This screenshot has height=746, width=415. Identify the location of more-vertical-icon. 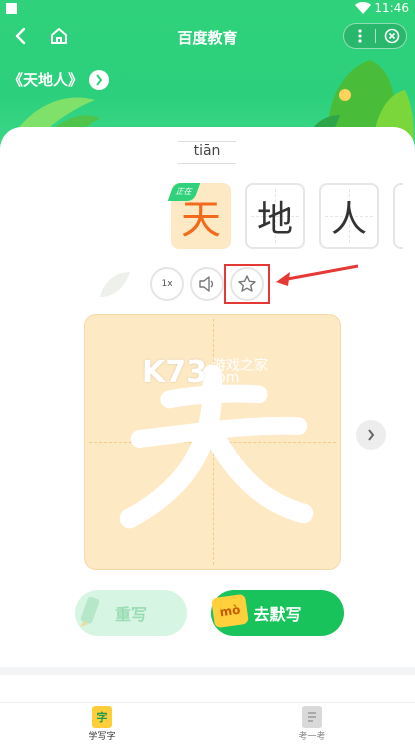
(360, 36).